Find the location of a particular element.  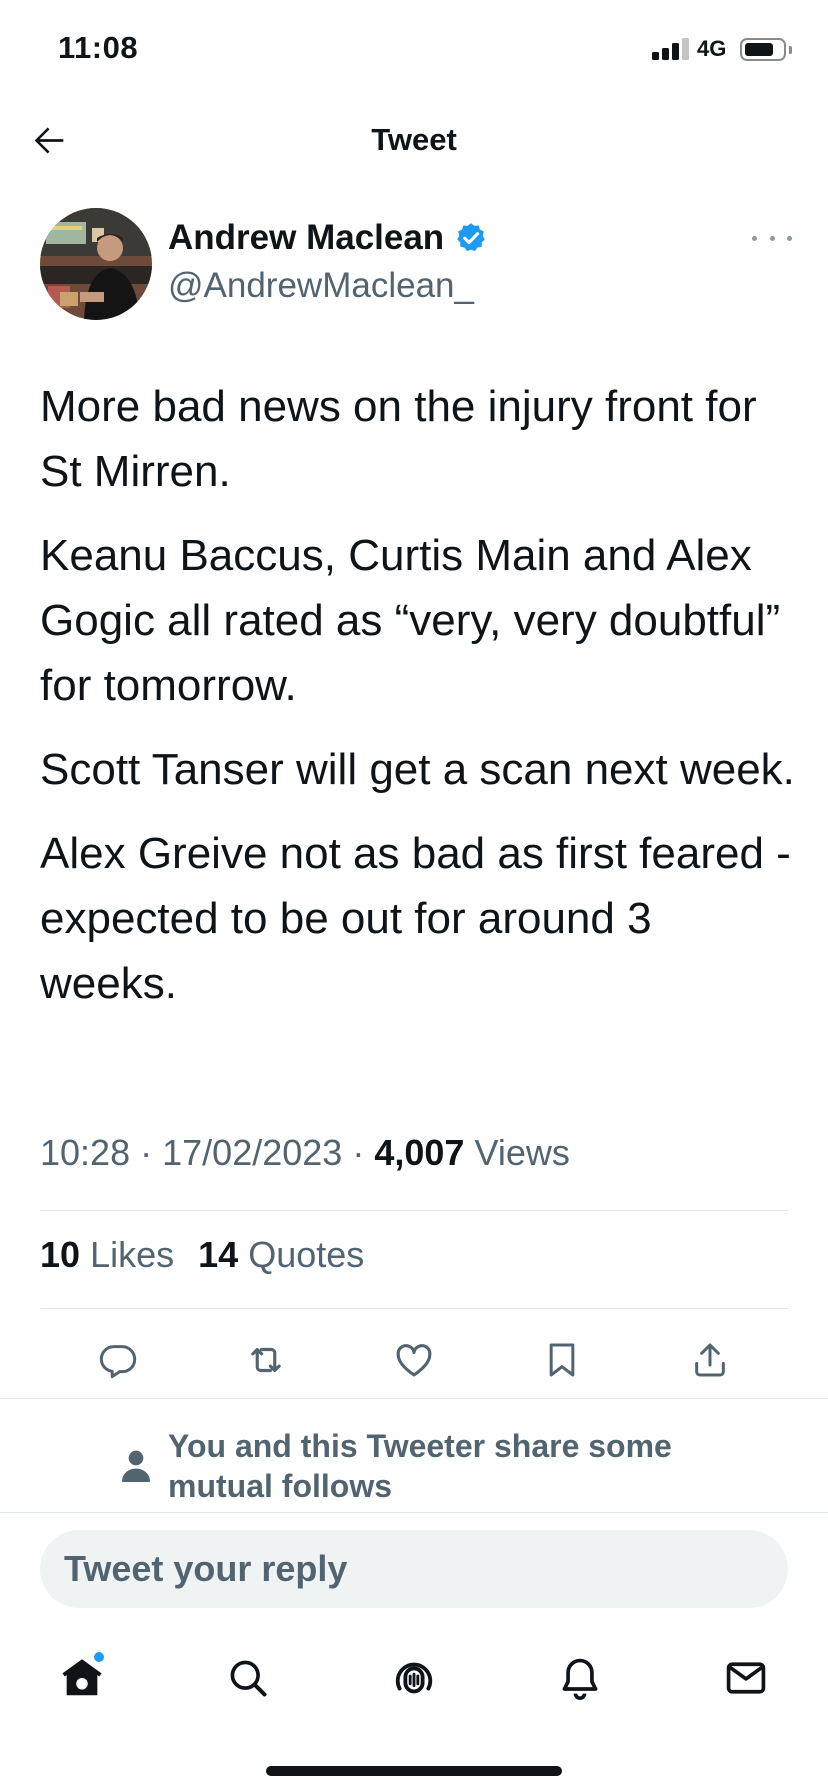

reply-input is located at coordinates (414, 1569).